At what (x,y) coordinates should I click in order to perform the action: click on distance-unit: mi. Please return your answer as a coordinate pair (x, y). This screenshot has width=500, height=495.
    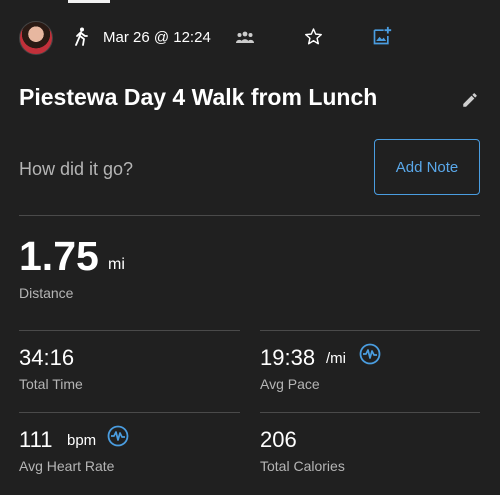
    Looking at the image, I should click on (116, 264).